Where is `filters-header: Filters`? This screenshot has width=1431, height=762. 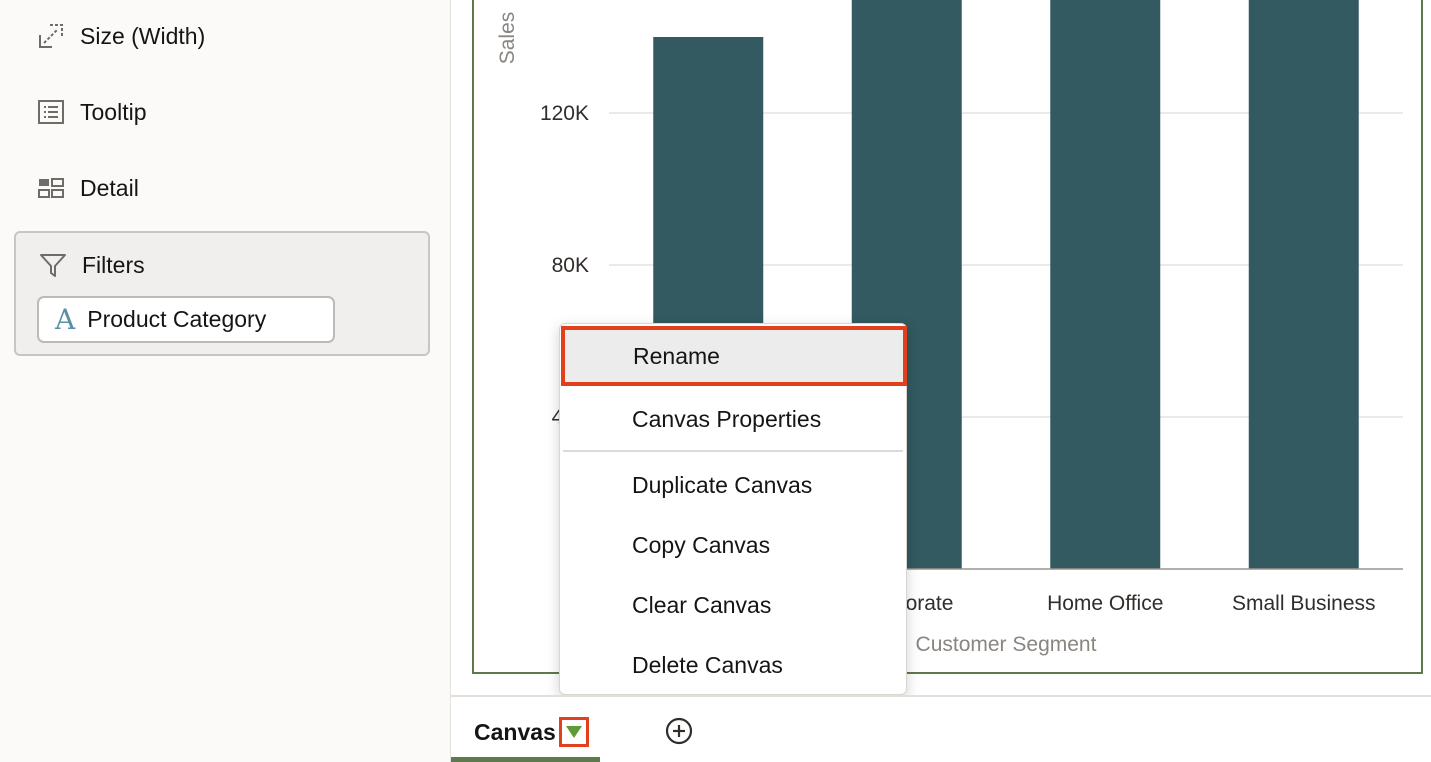
filters-header: Filters is located at coordinates (91, 265).